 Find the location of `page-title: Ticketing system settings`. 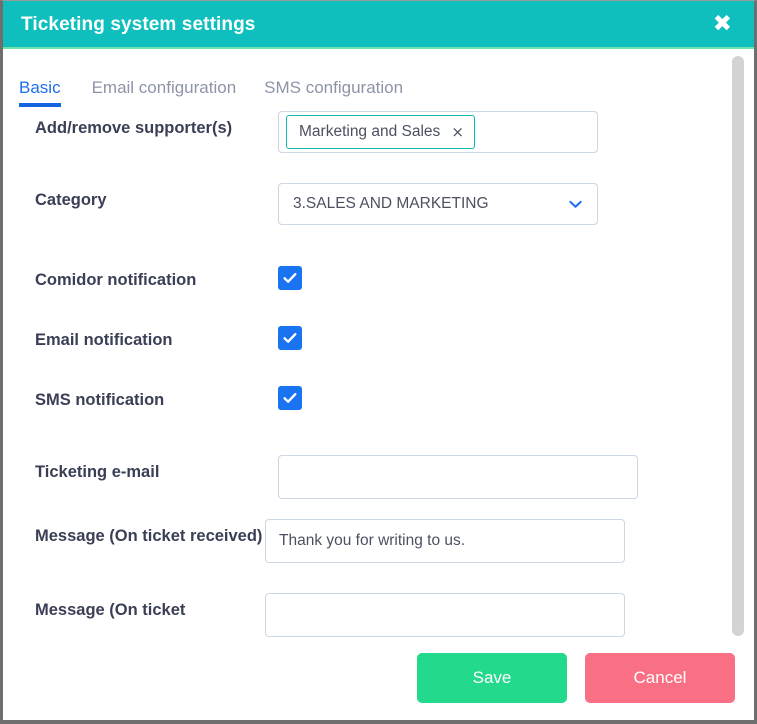

page-title: Ticketing system settings is located at coordinates (138, 24).